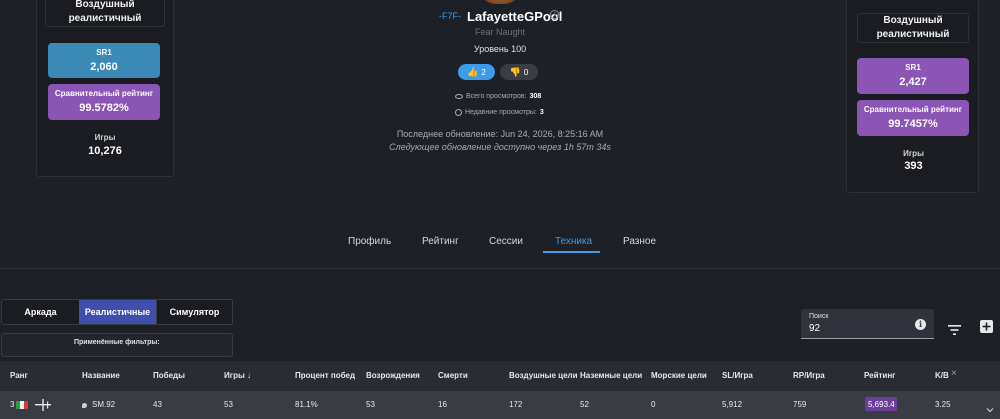 This screenshot has width=1000, height=419. I want to click on recent-views-row: Недавние просмотры: 3, so click(499, 112).